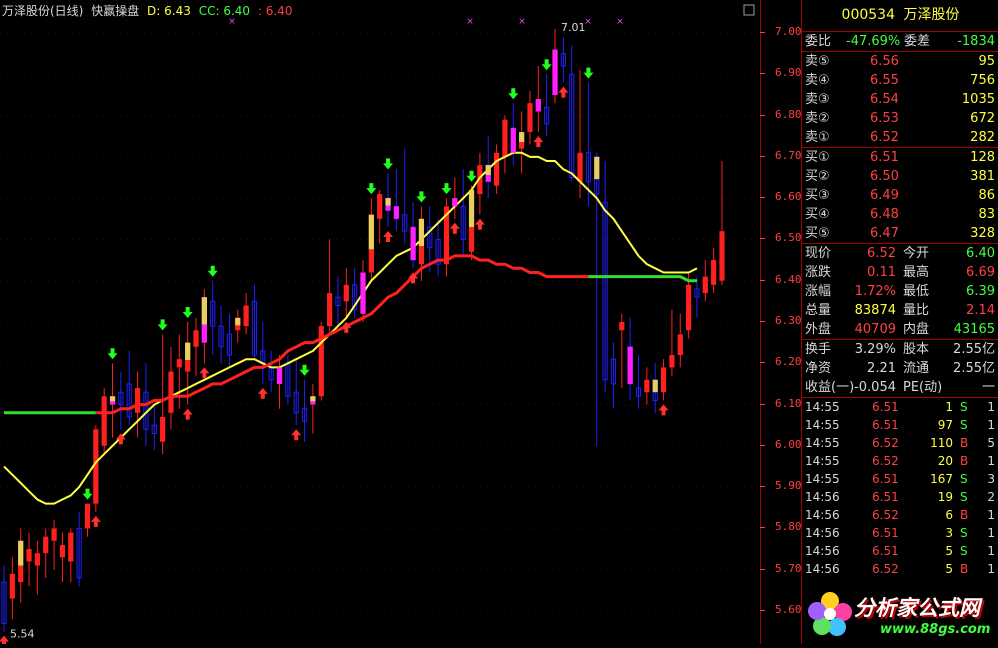 This screenshot has height=648, width=998. What do you see at coordinates (900, 310) in the screenshot?
I see `stat-row: 总量 83874 量比 2.14` at bounding box center [900, 310].